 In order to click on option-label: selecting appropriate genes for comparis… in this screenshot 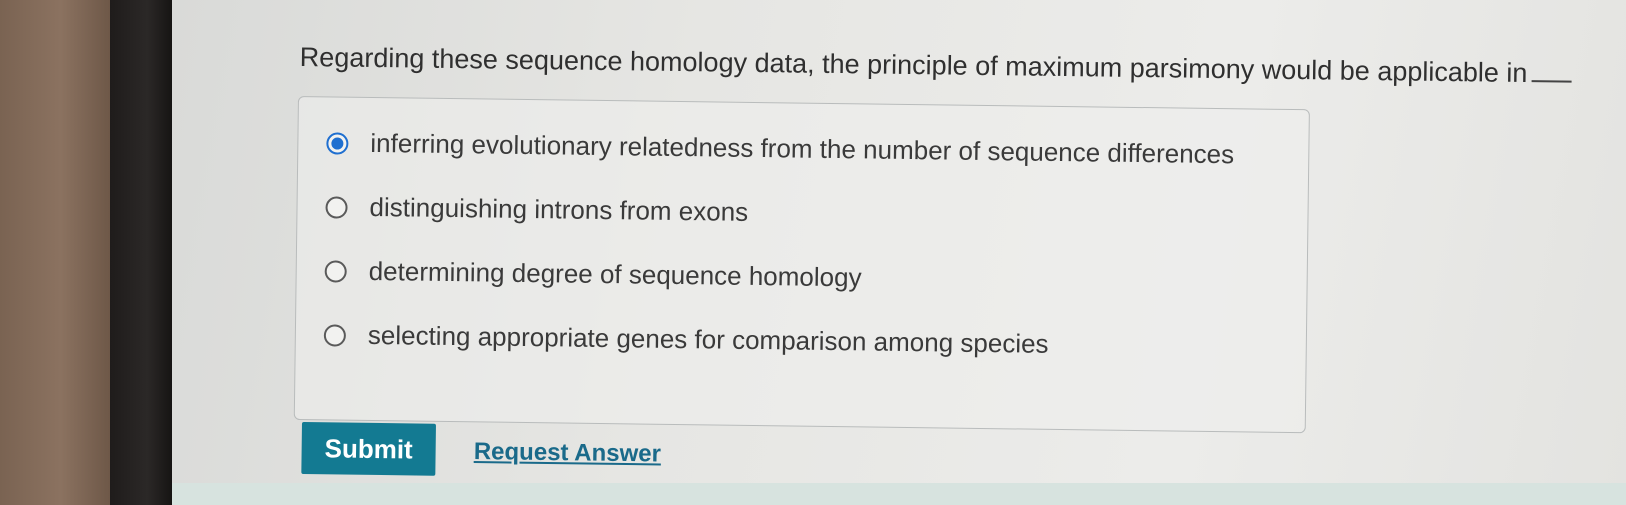, I will do `click(708, 339)`.